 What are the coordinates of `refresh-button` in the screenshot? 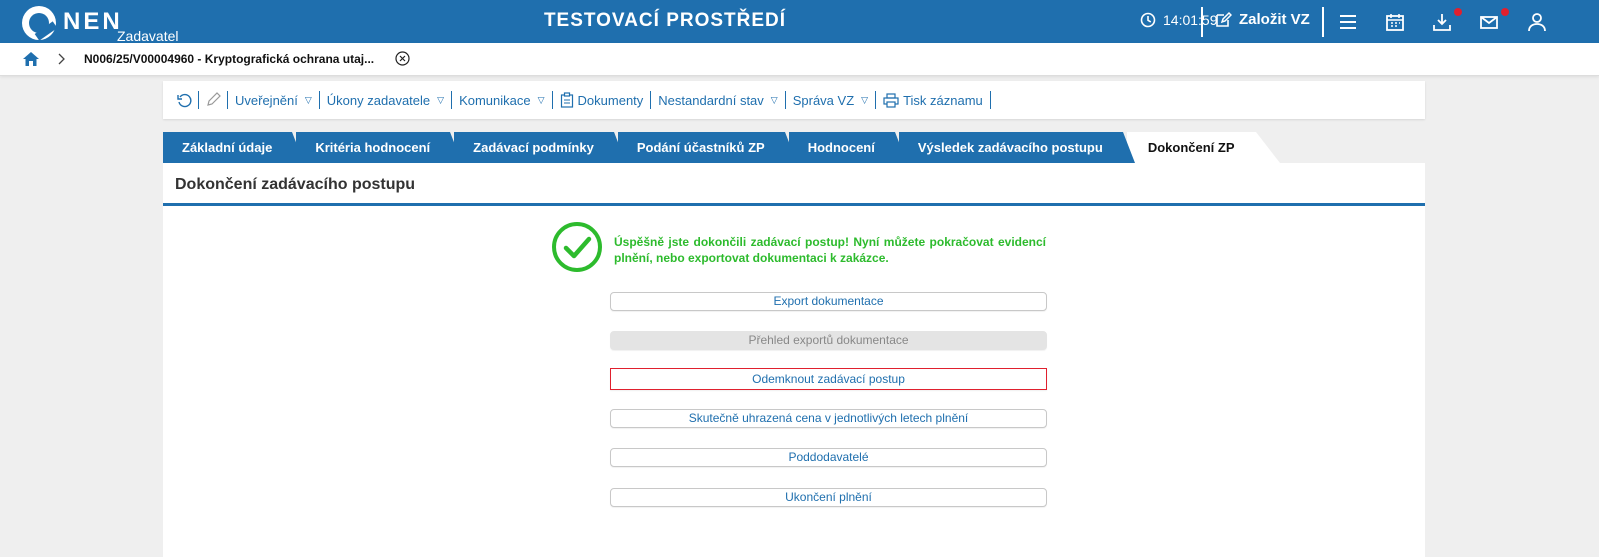 It's located at (185, 100).